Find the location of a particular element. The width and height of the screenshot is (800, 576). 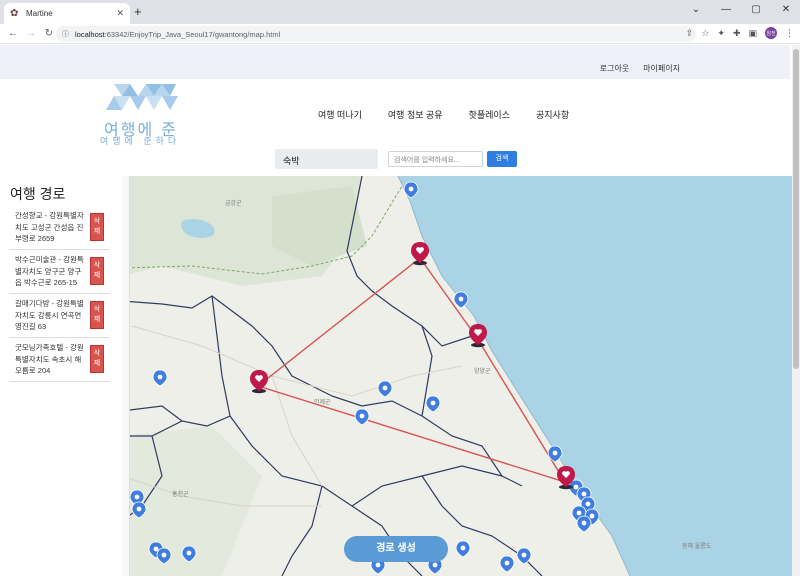

route-text: 굿모닝가족호텔 - 강원특별자치도 속초시 해오름로 204 is located at coordinates (49, 359).